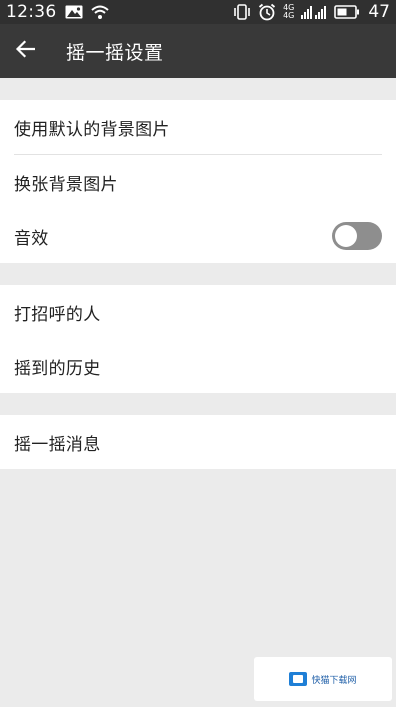 The image size is (396, 707). What do you see at coordinates (74, 12) in the screenshot?
I see `image-icon` at bounding box center [74, 12].